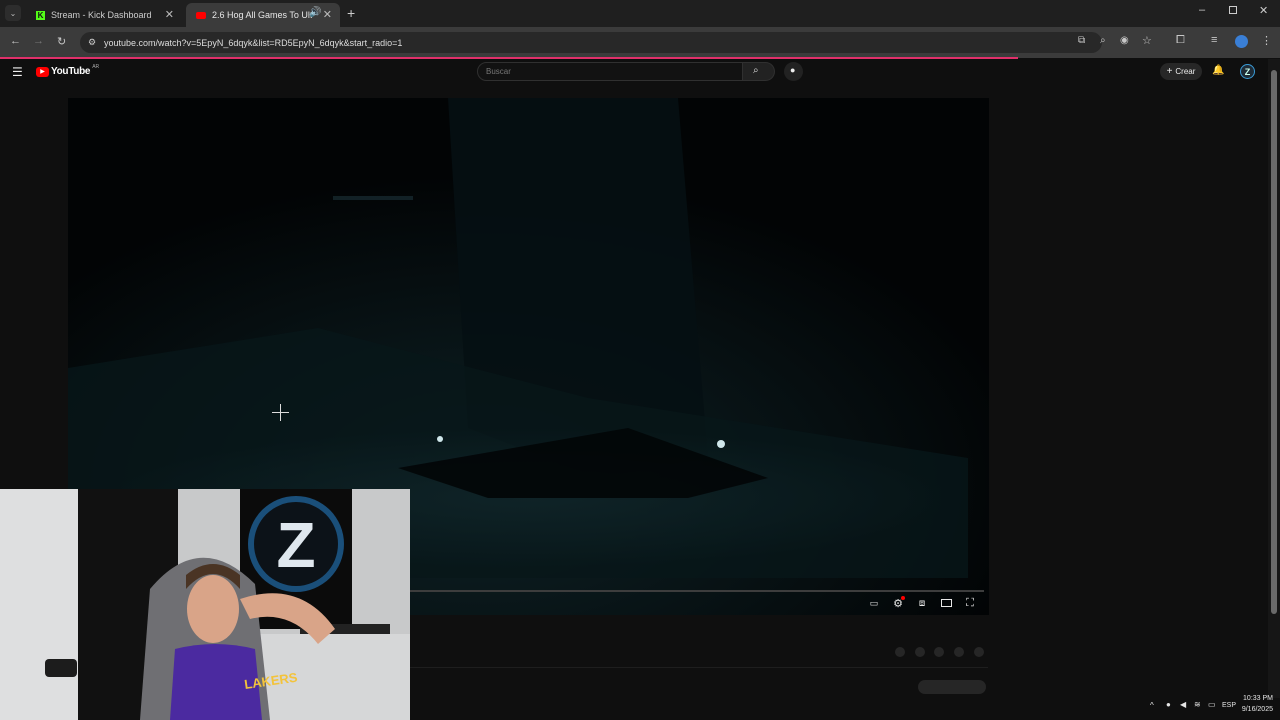 This screenshot has height=720, width=1280. Describe the element at coordinates (898, 603) in the screenshot. I see `settings-gear-icon: ⚙` at that location.